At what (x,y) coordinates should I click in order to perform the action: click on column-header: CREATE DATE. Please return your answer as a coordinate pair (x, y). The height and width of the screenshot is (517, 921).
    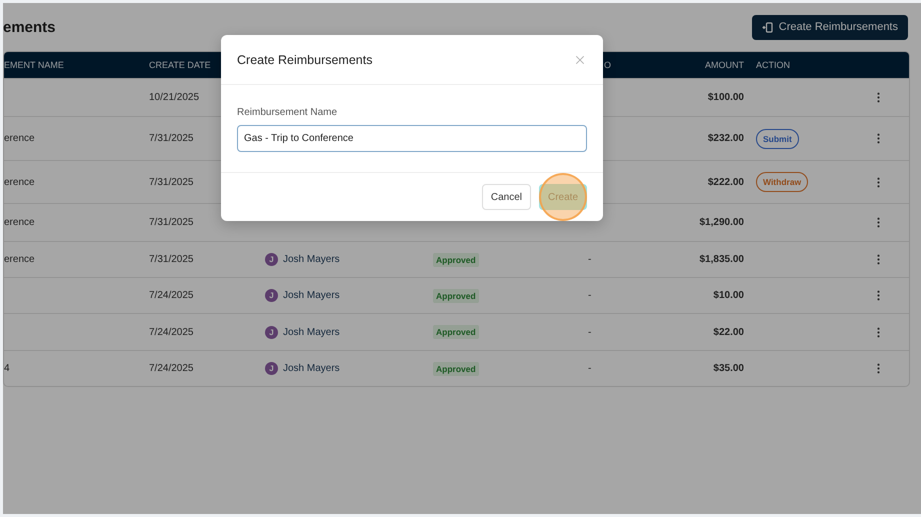
    Looking at the image, I should click on (180, 65).